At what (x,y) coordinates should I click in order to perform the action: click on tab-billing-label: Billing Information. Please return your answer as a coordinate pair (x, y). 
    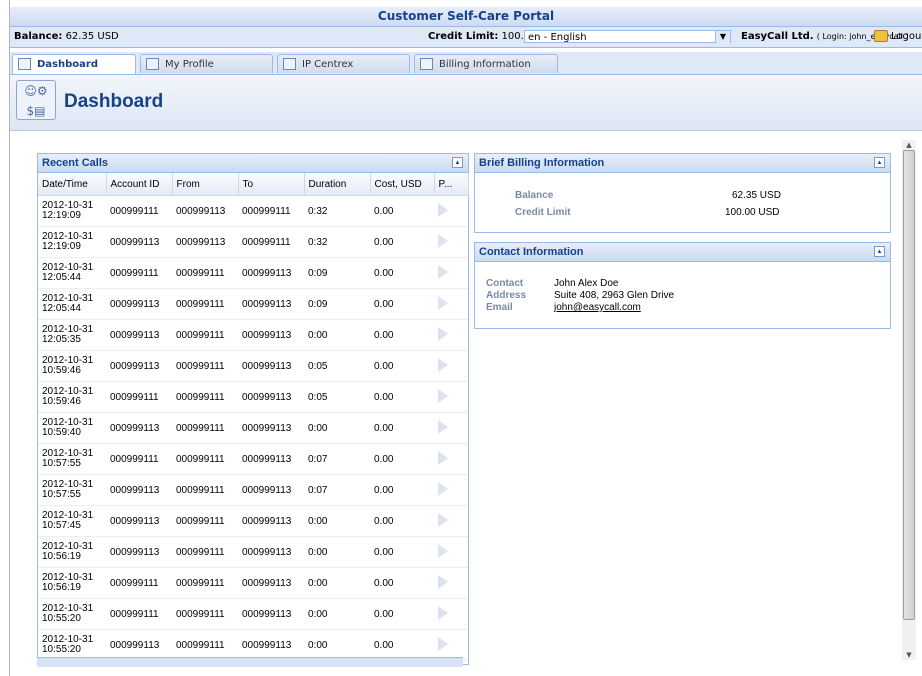
    Looking at the image, I should click on (485, 64).